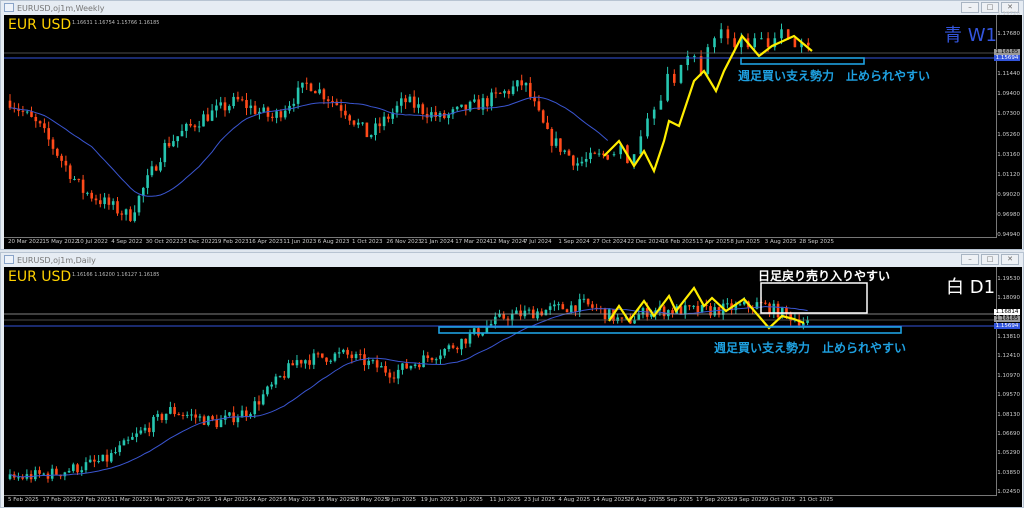 The width and height of the screenshot is (1024, 508). What do you see at coordinates (512, 260) in the screenshot?
I see `title-bar: EURUSD,oj1m,Daily – □ ✕` at bounding box center [512, 260].